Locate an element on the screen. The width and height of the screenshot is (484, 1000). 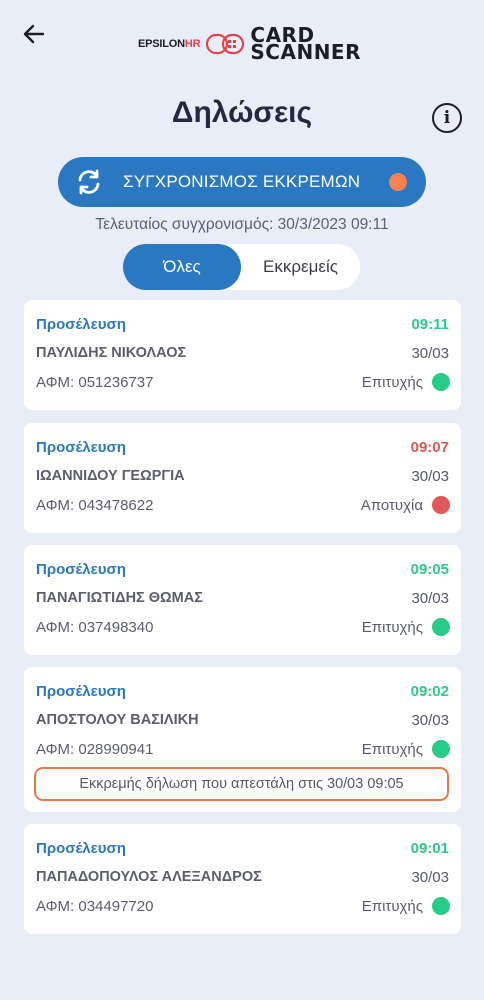
logo-brand: EPSILONHR is located at coordinates (169, 44).